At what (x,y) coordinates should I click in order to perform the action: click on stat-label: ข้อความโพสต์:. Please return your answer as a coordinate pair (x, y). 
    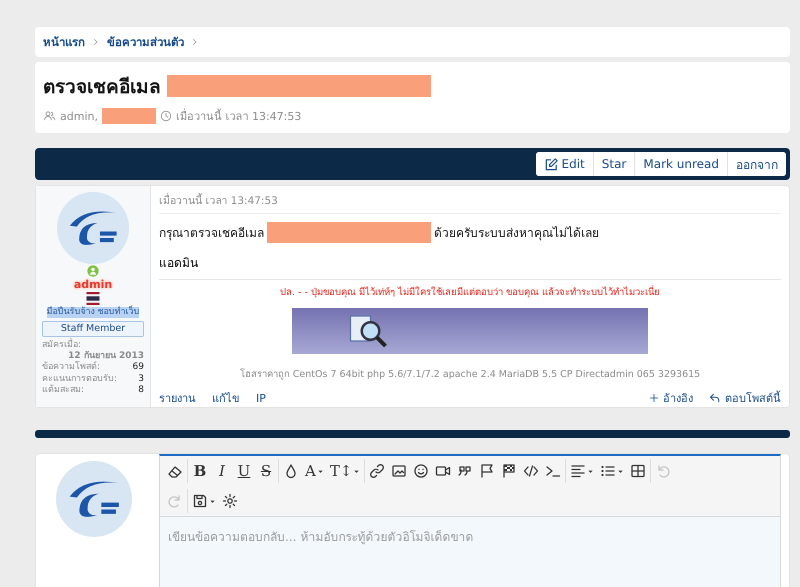
    Looking at the image, I should click on (71, 368).